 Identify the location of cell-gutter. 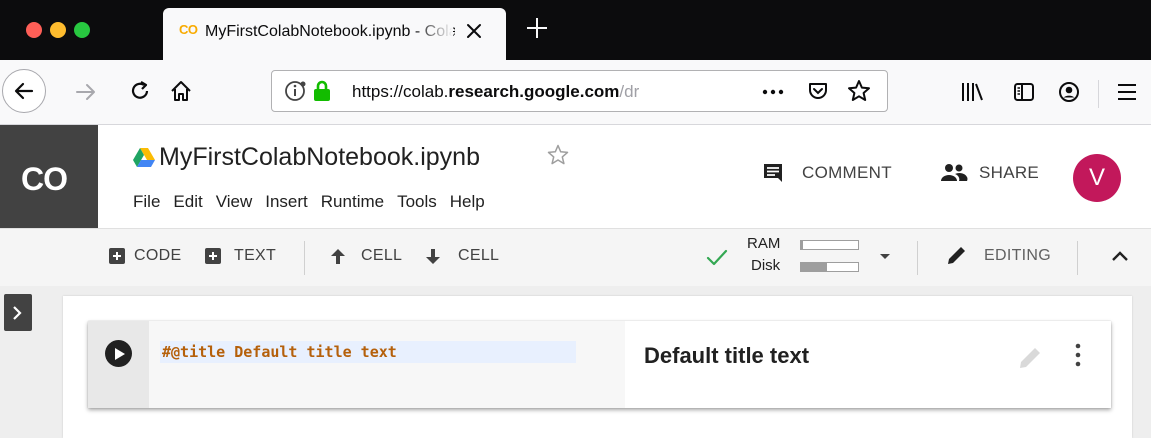
(118, 364).